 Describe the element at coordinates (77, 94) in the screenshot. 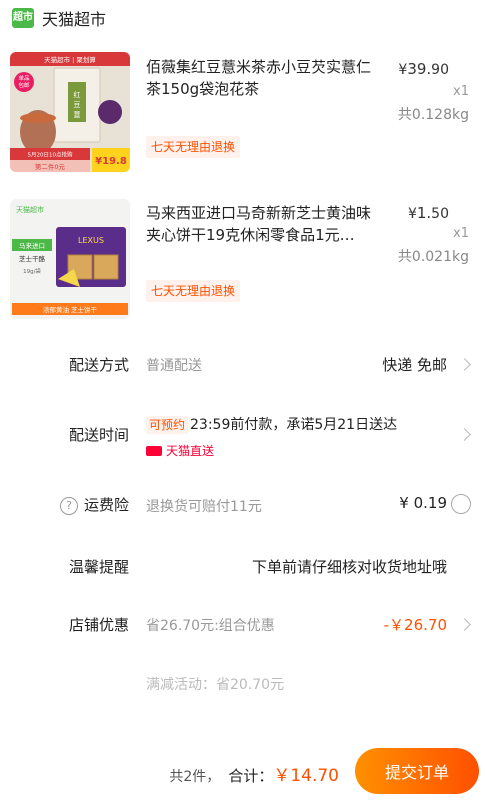

I see `svg-text: 红` at that location.